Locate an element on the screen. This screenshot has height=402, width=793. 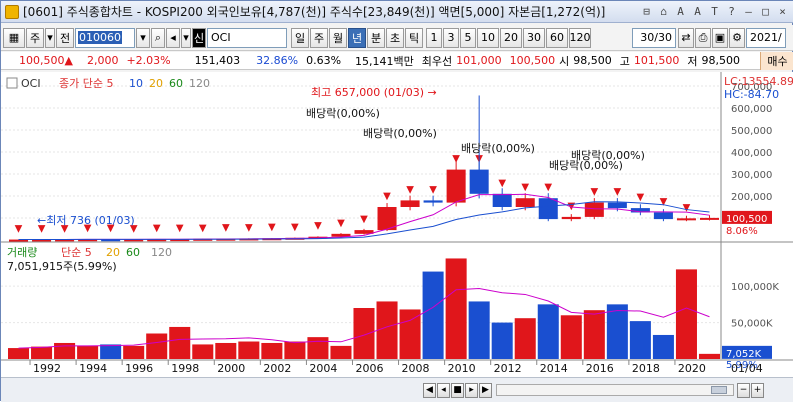
current-price: 100,500 is located at coordinates (42, 60).